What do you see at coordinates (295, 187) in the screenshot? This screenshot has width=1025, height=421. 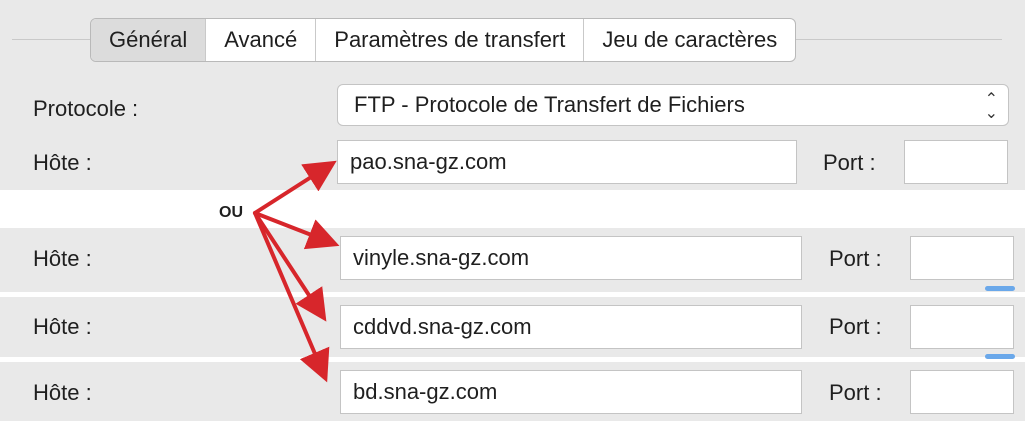 I see `arrow-to-pao` at bounding box center [295, 187].